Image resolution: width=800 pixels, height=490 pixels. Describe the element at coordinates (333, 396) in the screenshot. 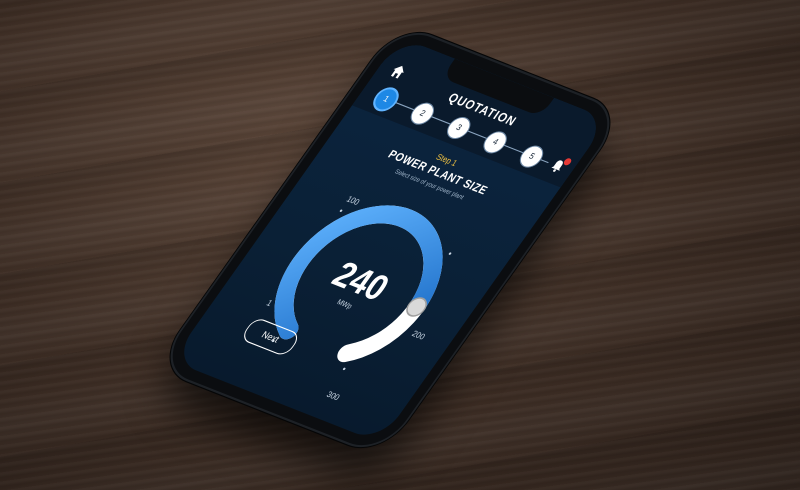

I see `tick-label-300: 300` at that location.